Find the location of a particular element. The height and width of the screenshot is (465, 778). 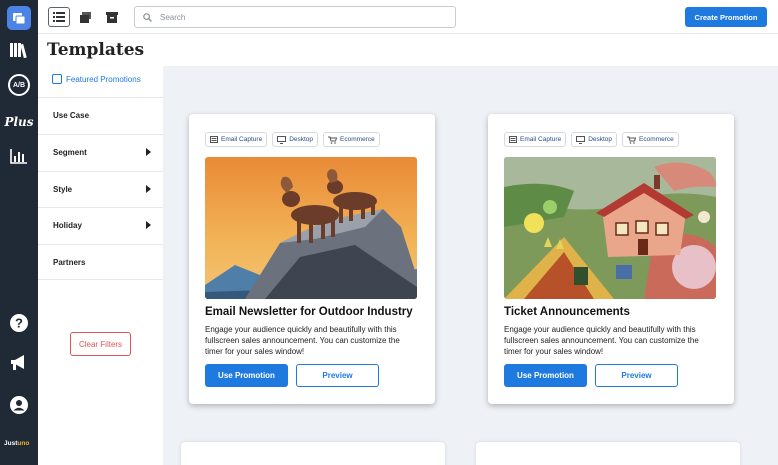

brand-prefix: Just is located at coordinates (11, 443).